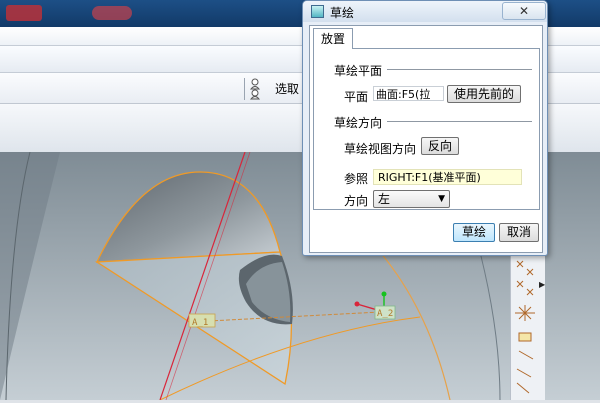 This screenshot has height=403, width=600. I want to click on cancel-button: 取消, so click(519, 232).